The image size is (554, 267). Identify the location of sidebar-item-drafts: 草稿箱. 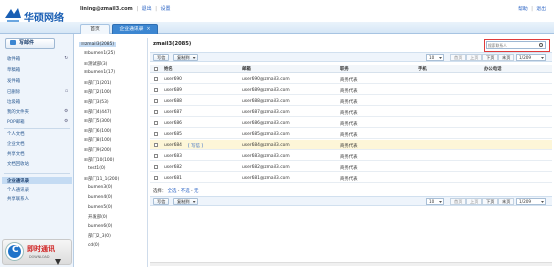
(13, 70).